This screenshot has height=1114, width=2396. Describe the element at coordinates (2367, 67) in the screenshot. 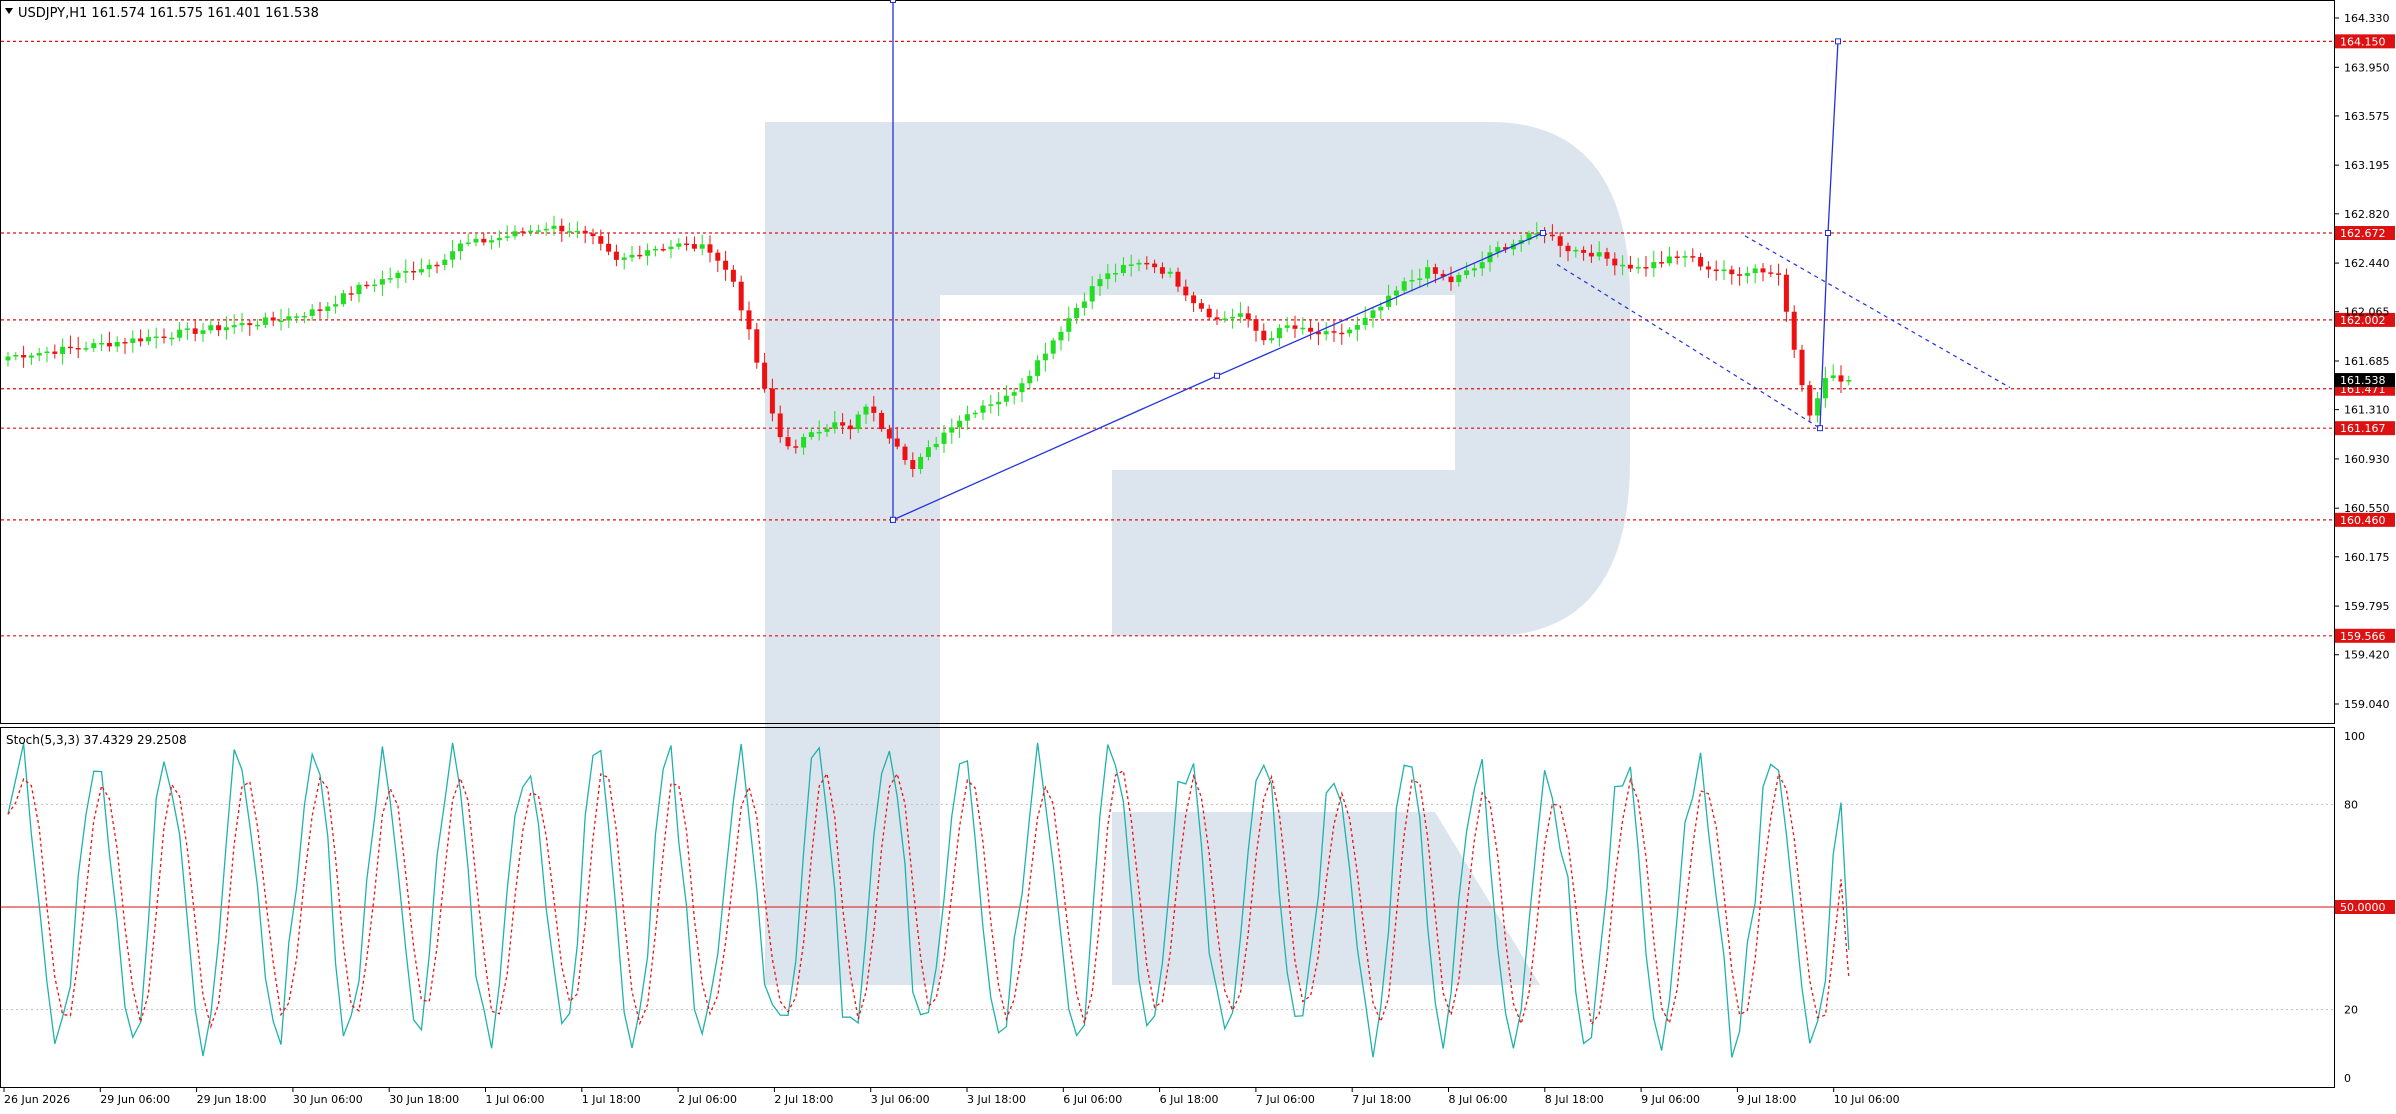

I see `price-axis-tick-label: 163.950` at that location.